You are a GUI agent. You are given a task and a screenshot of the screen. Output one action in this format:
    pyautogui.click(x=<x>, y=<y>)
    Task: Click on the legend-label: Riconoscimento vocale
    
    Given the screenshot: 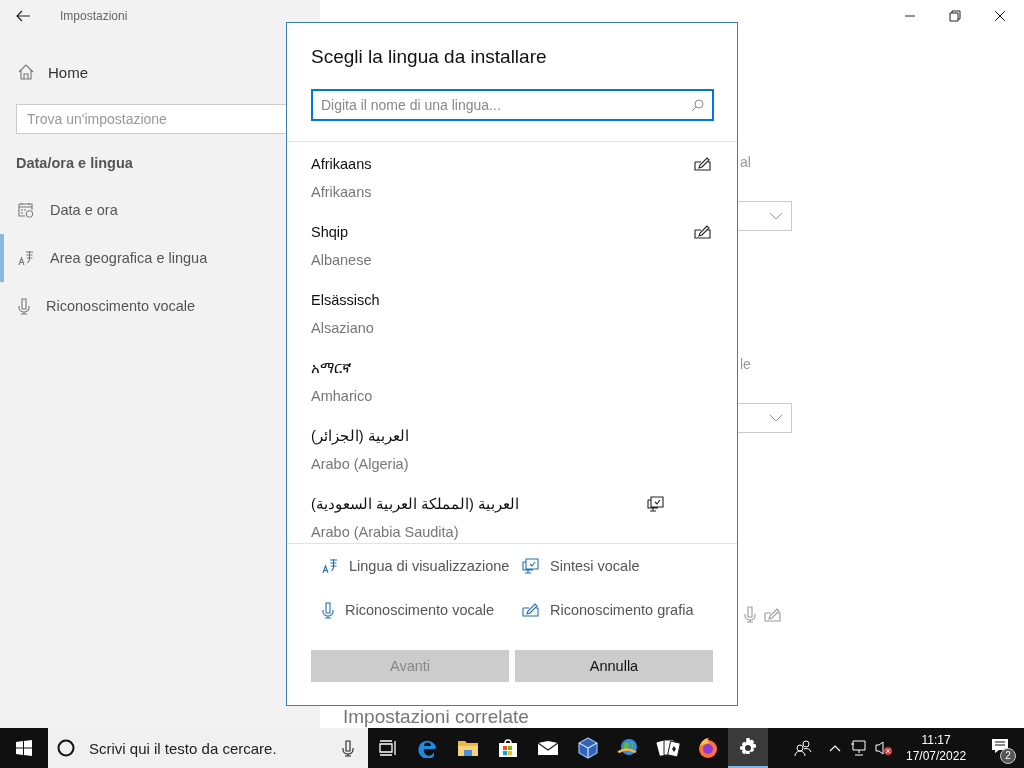 What is the action you would take?
    pyautogui.click(x=420, y=610)
    